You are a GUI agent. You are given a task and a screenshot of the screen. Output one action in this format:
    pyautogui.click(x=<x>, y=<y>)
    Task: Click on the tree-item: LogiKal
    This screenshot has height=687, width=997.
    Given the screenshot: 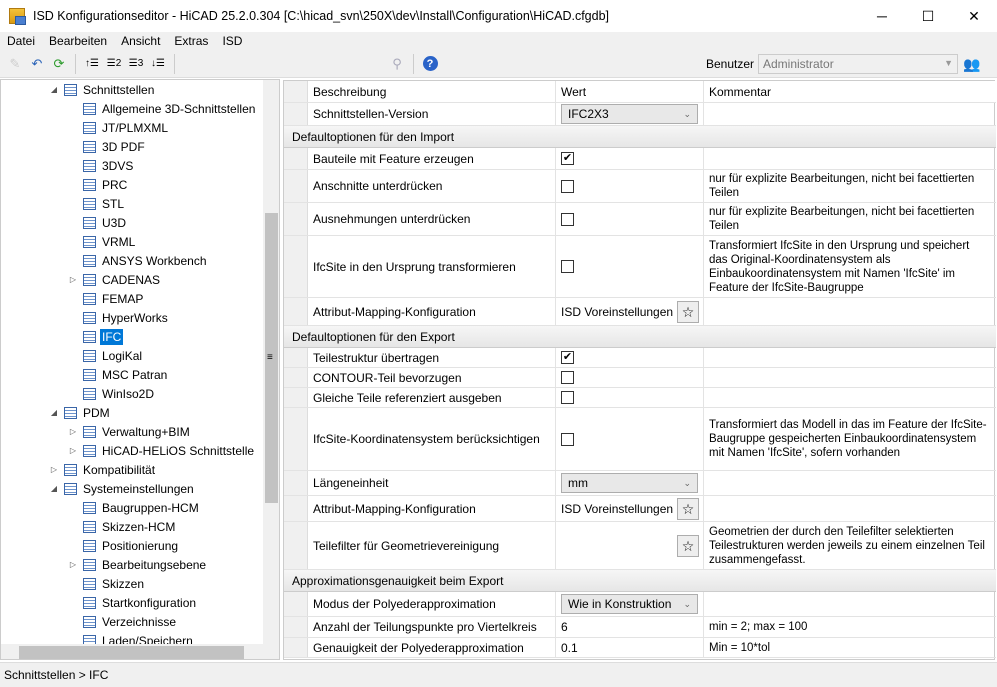 What is the action you would take?
    pyautogui.click(x=105, y=355)
    